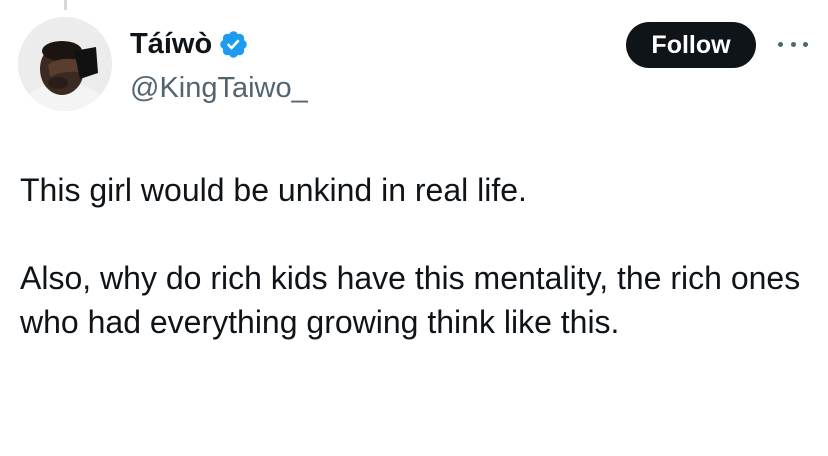 The width and height of the screenshot is (828, 456). I want to click on thread-connector-line, so click(65, 5).